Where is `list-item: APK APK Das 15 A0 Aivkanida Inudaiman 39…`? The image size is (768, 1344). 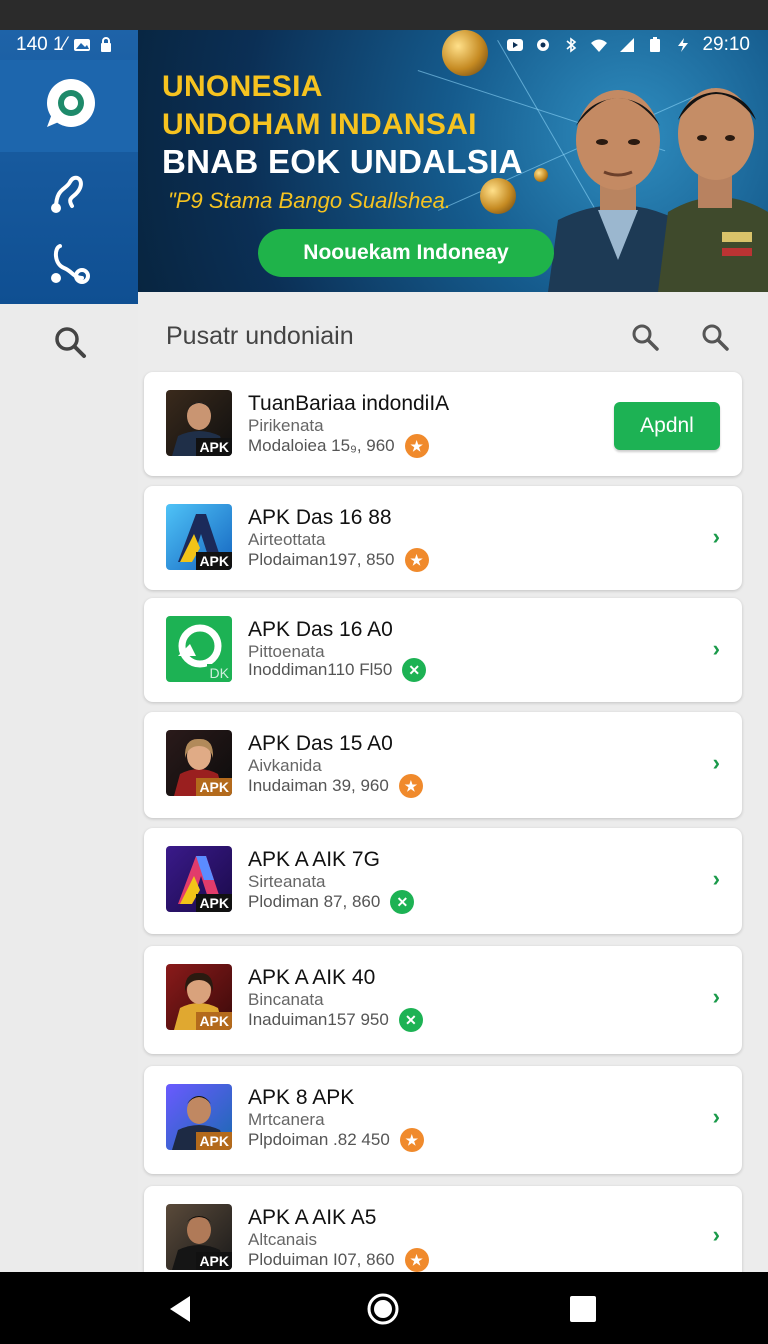
list-item: APK APK Das 15 A0 Aivkanida Inudaiman 39… is located at coordinates (443, 765).